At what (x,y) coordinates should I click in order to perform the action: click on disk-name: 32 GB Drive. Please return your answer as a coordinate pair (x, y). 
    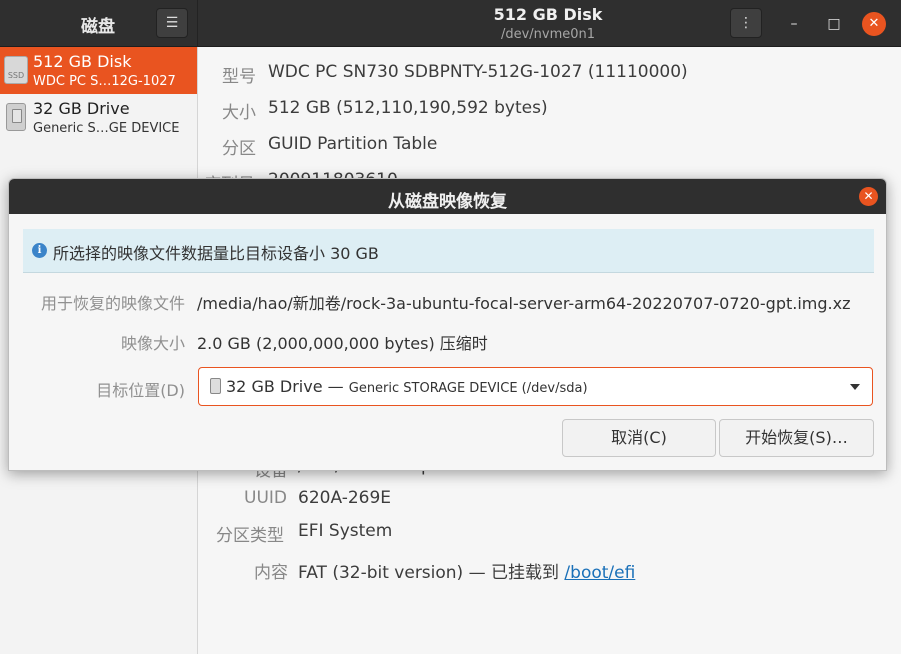
    Looking at the image, I should click on (81, 108).